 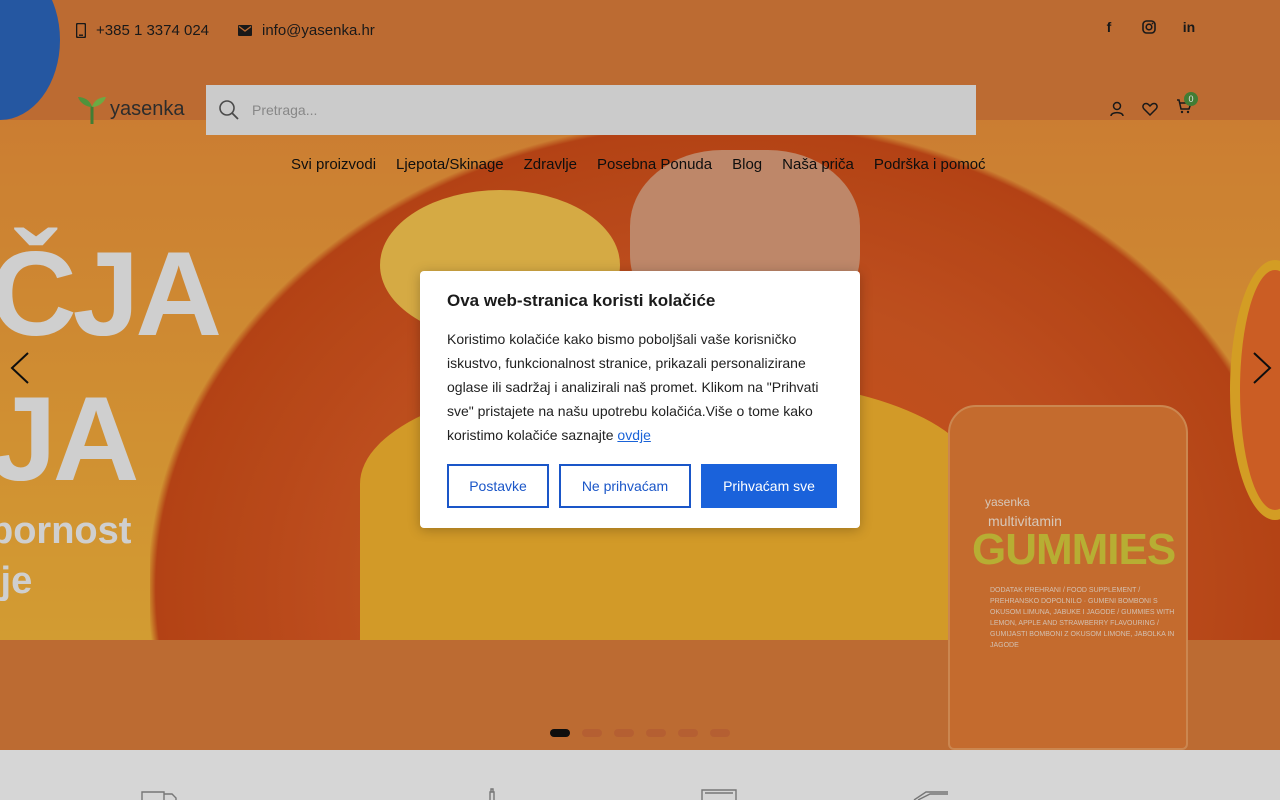 I want to click on search-icon, so click(x=229, y=110).